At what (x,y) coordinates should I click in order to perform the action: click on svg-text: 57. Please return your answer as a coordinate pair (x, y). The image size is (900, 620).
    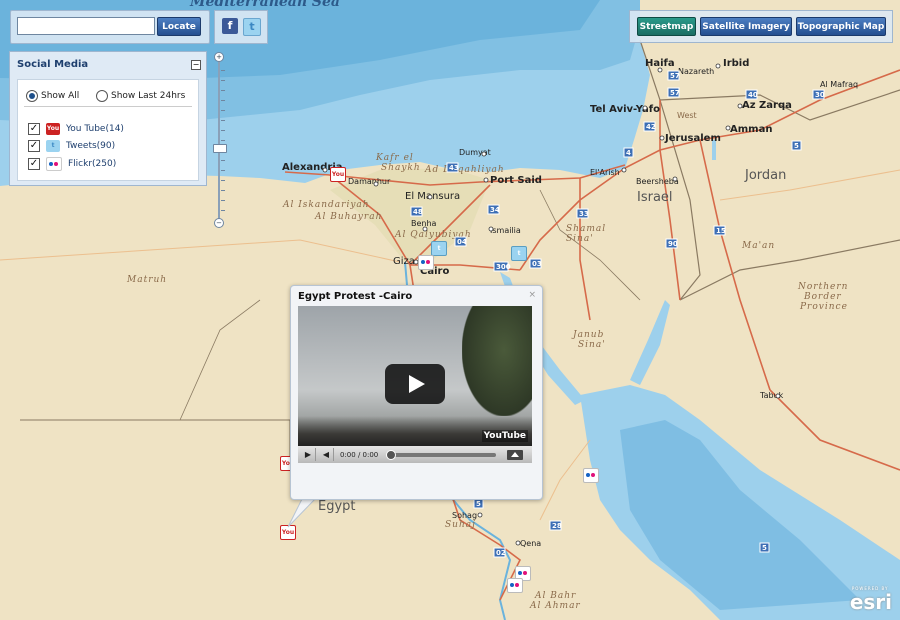
    Looking at the image, I should click on (675, 93).